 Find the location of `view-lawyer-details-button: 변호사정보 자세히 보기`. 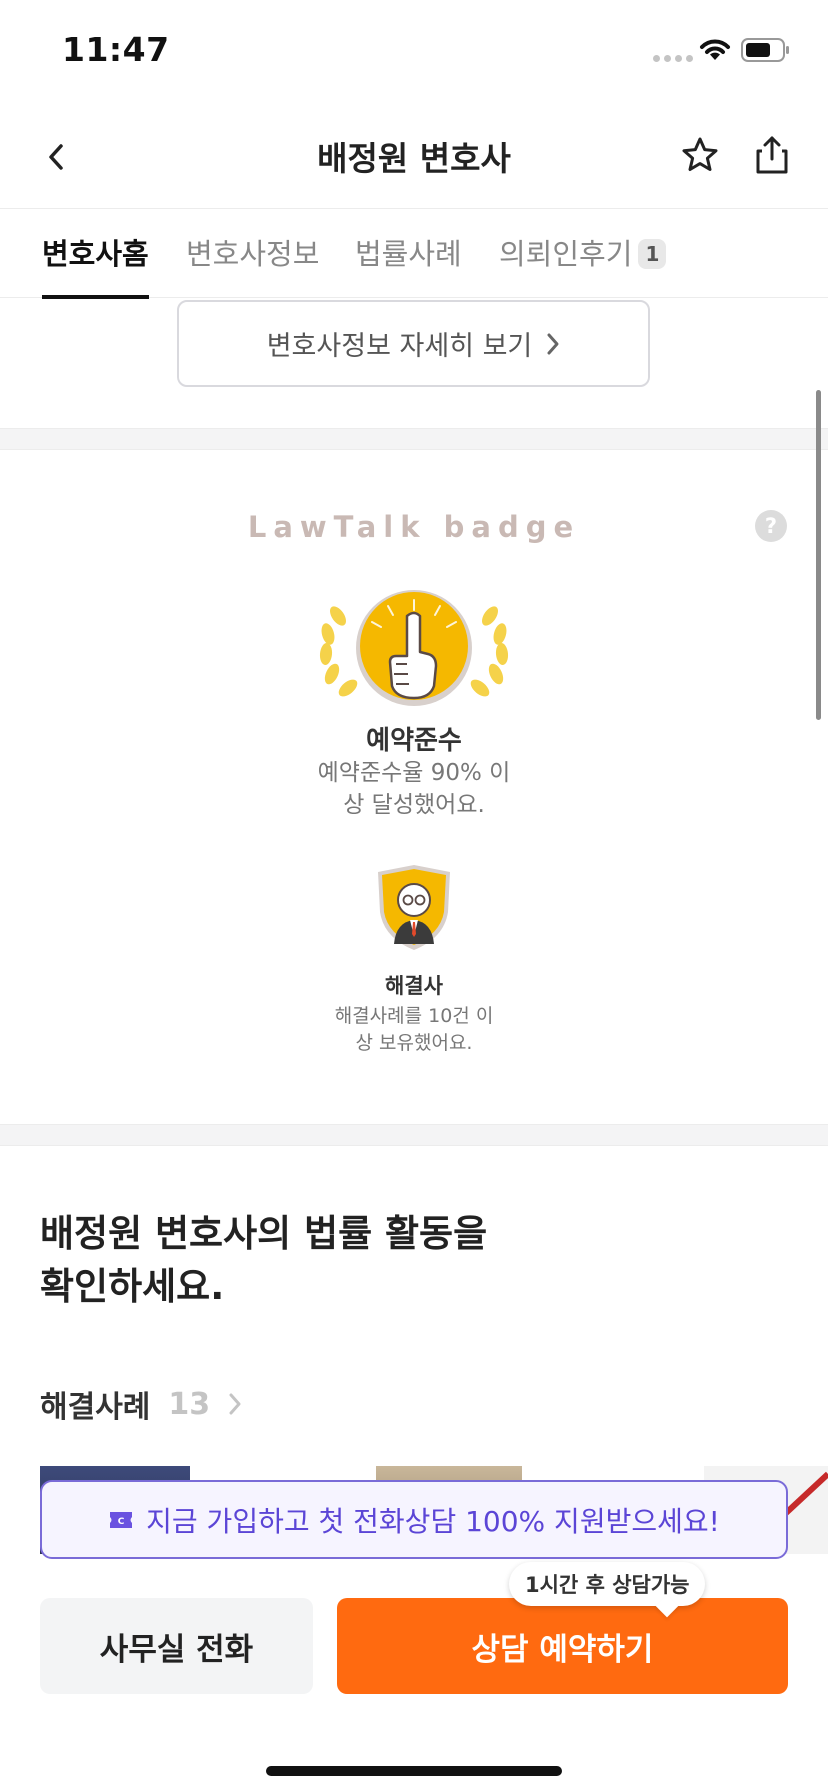

view-lawyer-details-button: 변호사정보 자세히 보기 is located at coordinates (413, 343).